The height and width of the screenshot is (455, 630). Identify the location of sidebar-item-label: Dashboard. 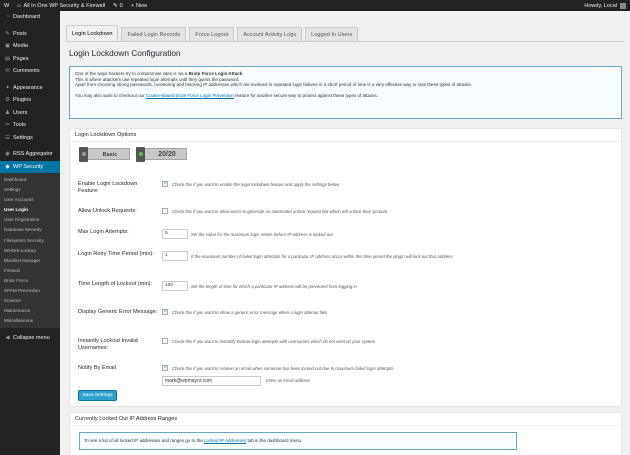
(26, 17).